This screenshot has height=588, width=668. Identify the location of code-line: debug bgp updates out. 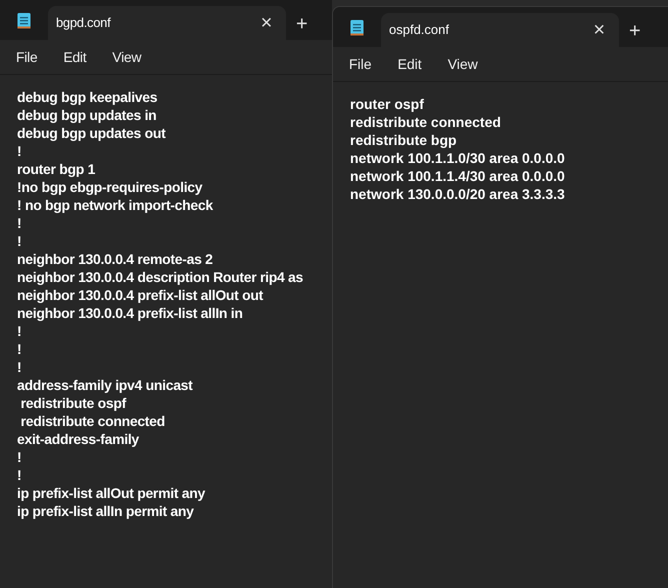
(92, 133).